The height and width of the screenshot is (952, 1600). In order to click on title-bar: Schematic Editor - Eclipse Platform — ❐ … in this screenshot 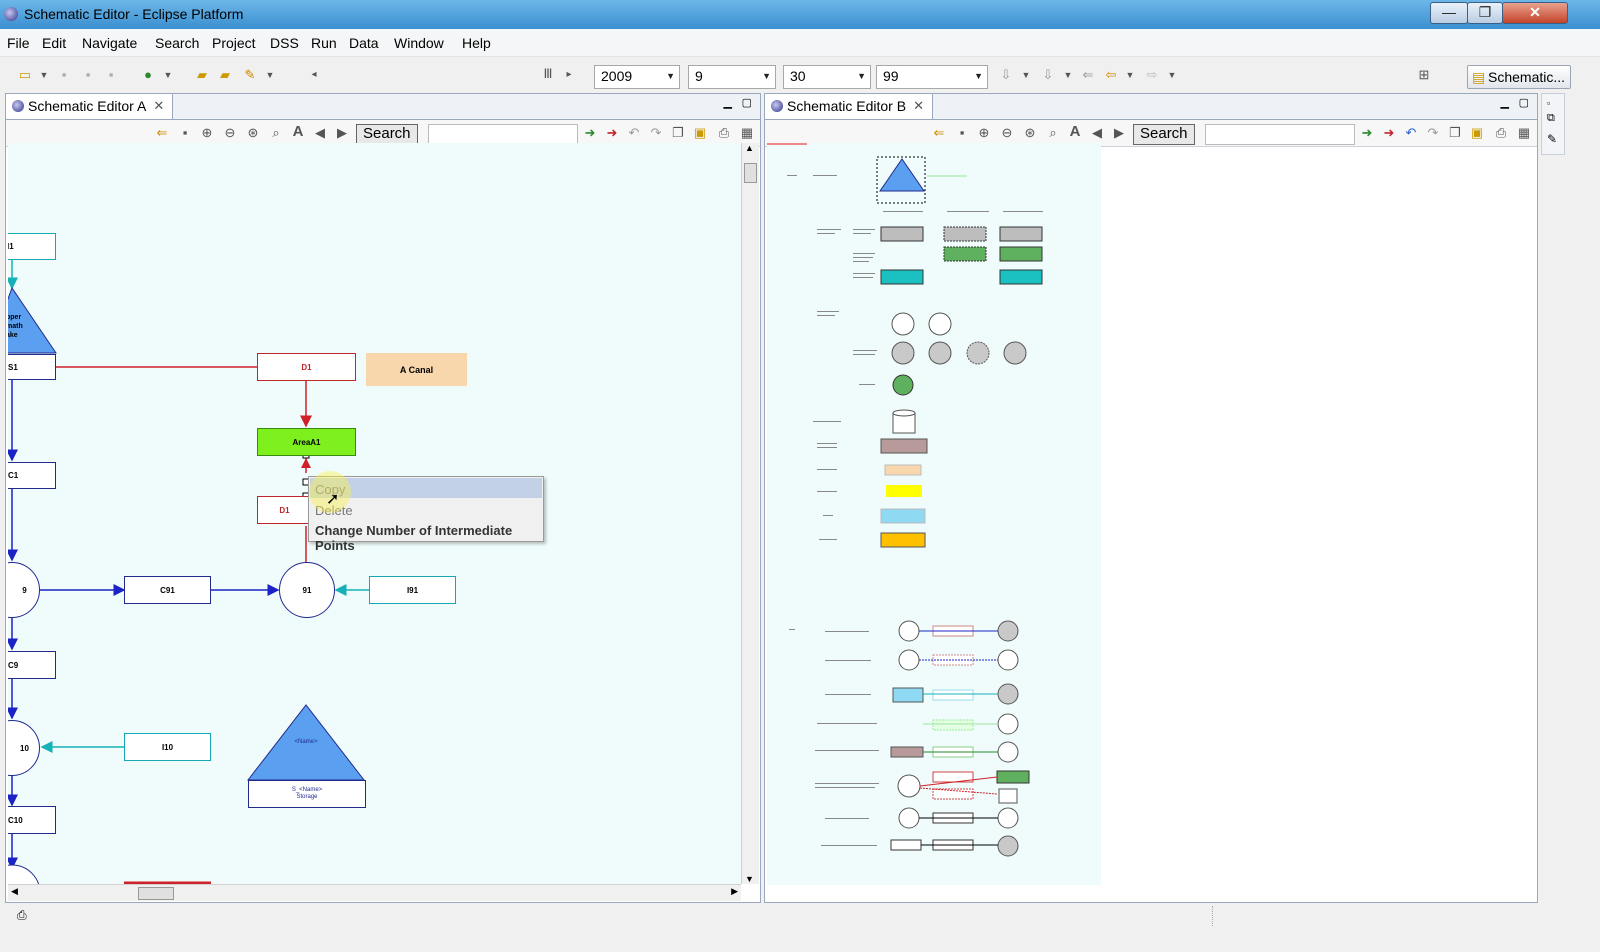, I will do `click(800, 14)`.